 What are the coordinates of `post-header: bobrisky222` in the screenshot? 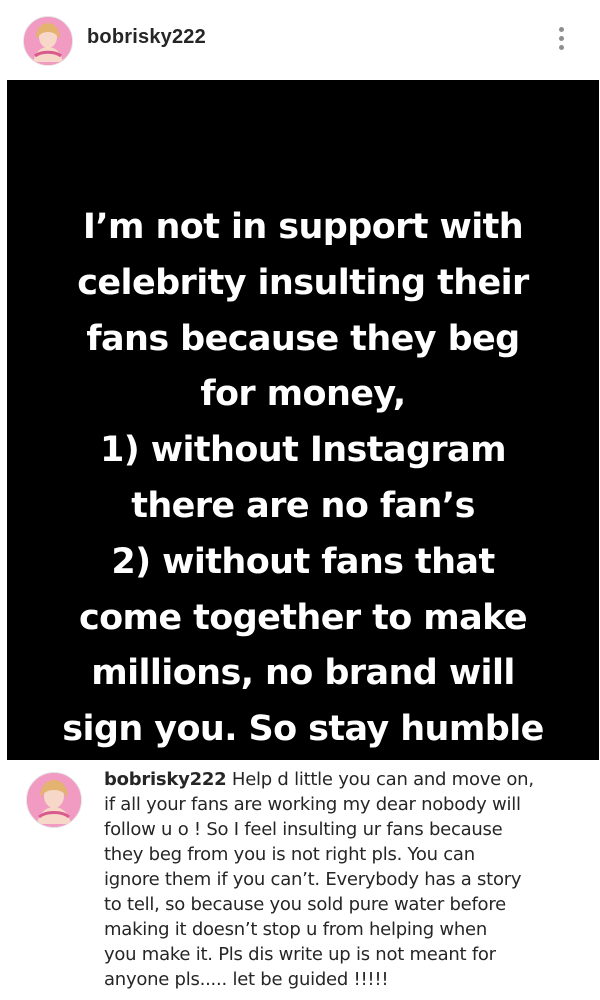 It's located at (300, 40).